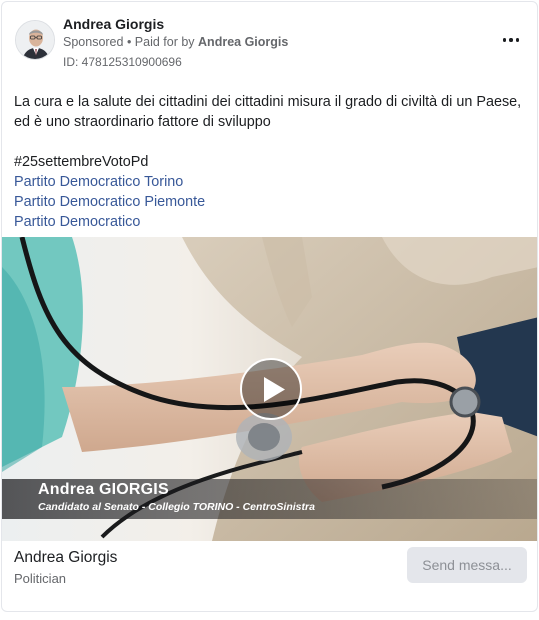 The width and height of the screenshot is (539, 620). I want to click on link-pd-torino: Partito Democratico Torino, so click(269, 182).